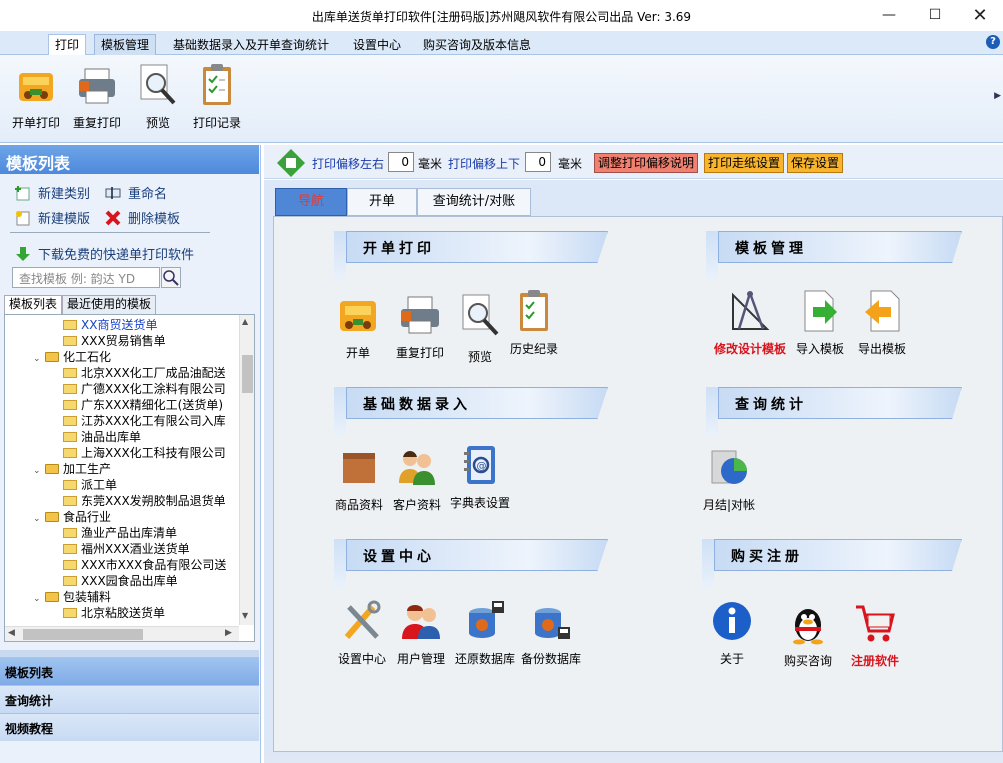 This screenshot has width=1003, height=763. I want to click on minimize-icon: —, so click(889, 15).